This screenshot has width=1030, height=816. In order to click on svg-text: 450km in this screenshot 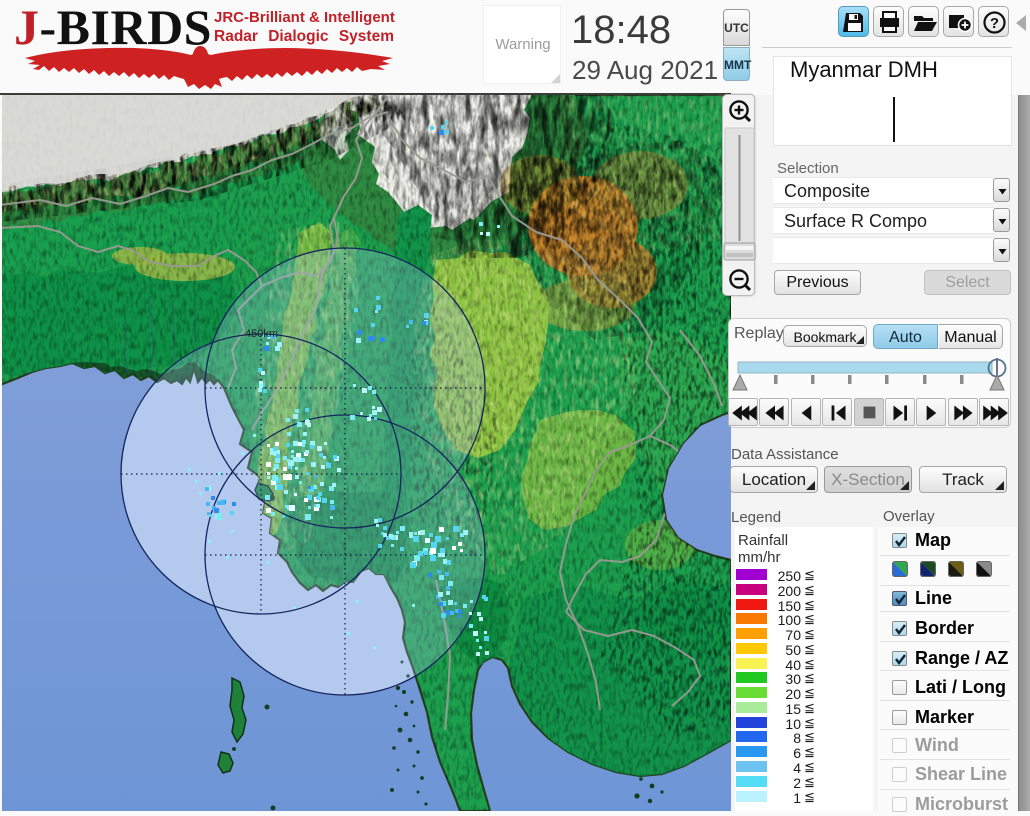, I will do `click(261, 334)`.